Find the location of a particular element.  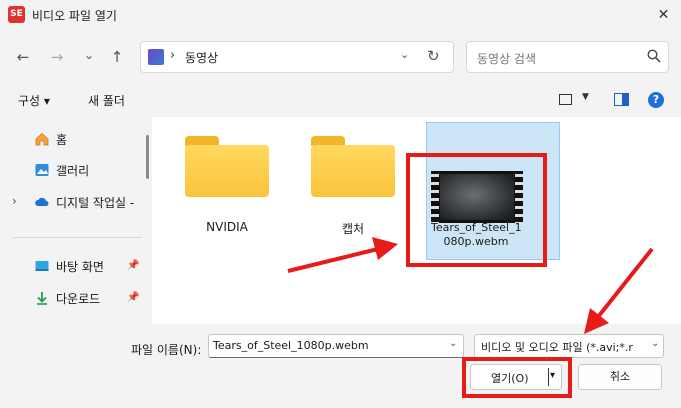

forward-button: → is located at coordinates (57, 57).